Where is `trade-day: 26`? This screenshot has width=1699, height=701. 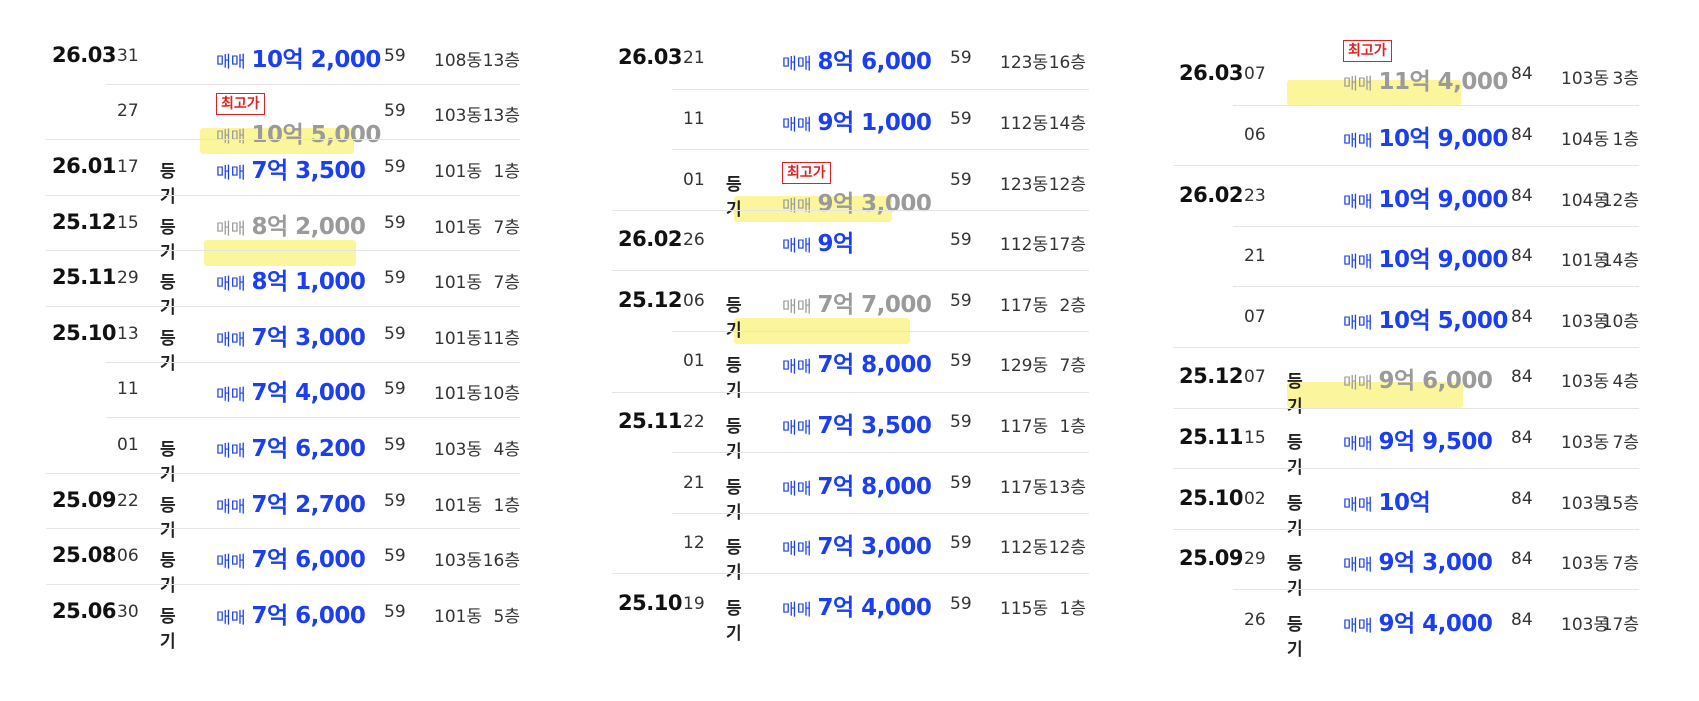
trade-day: 26 is located at coordinates (694, 240).